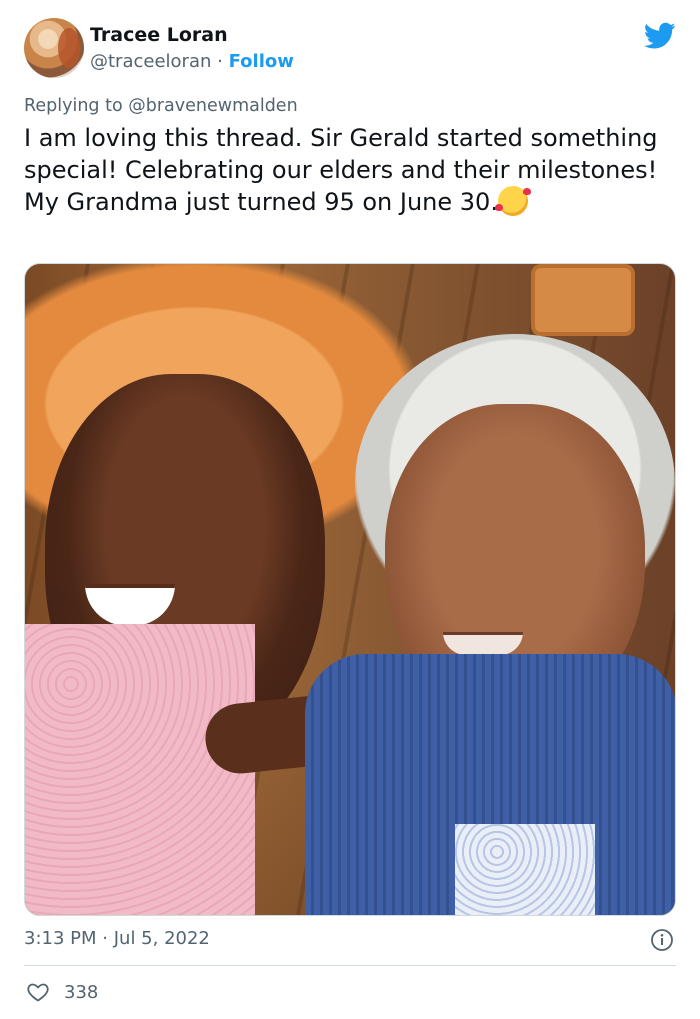 The image size is (700, 1019). What do you see at coordinates (140, 769) in the screenshot?
I see `photo-woman-top` at bounding box center [140, 769].